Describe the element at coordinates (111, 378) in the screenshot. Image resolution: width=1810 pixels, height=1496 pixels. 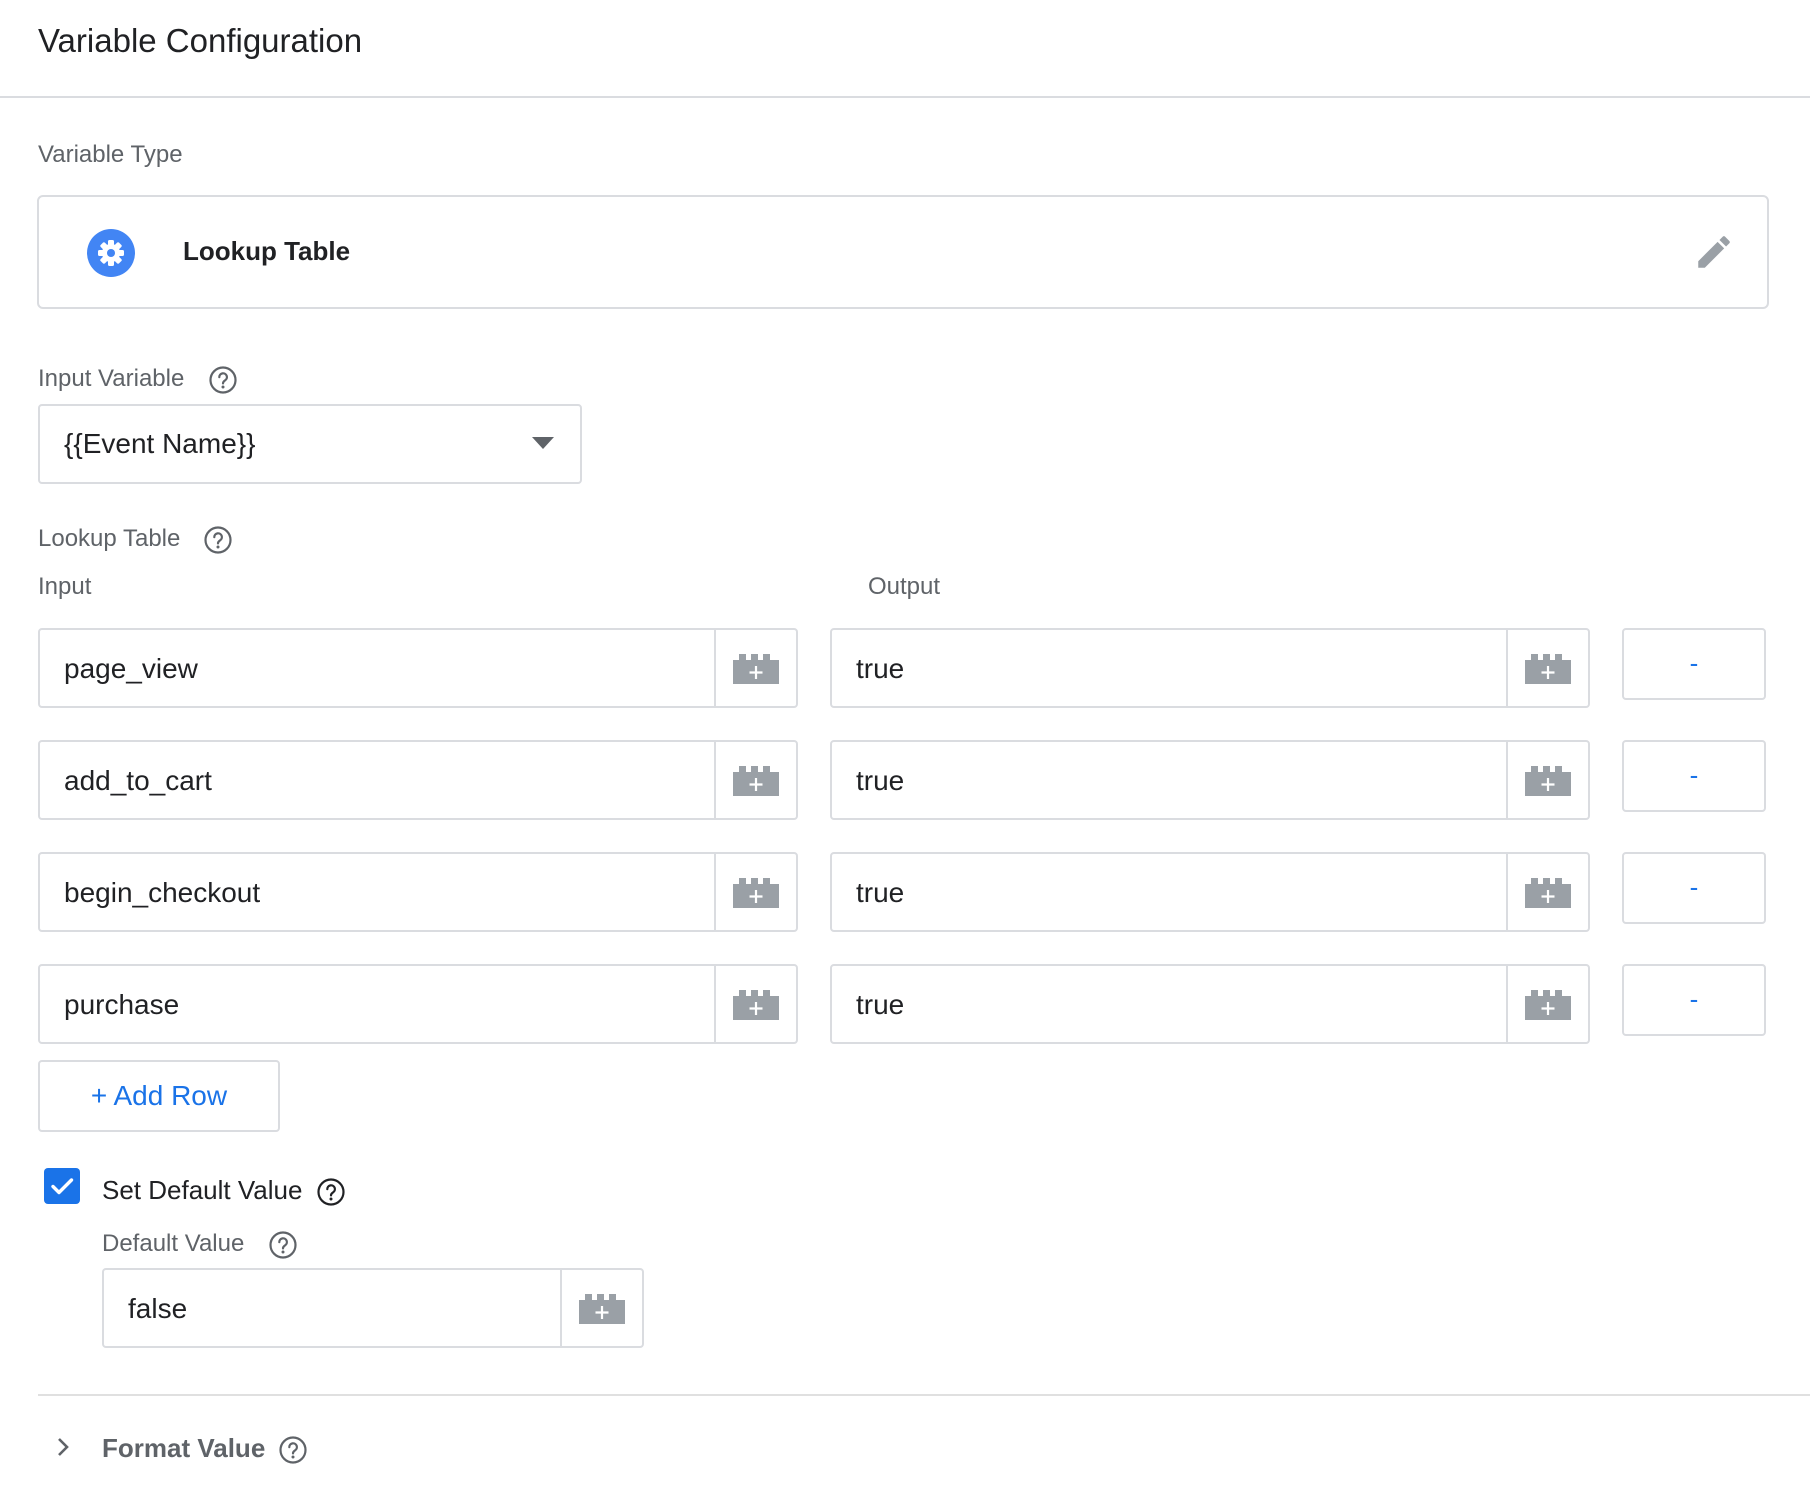
I see `input-variable-label: Input Variable` at that location.